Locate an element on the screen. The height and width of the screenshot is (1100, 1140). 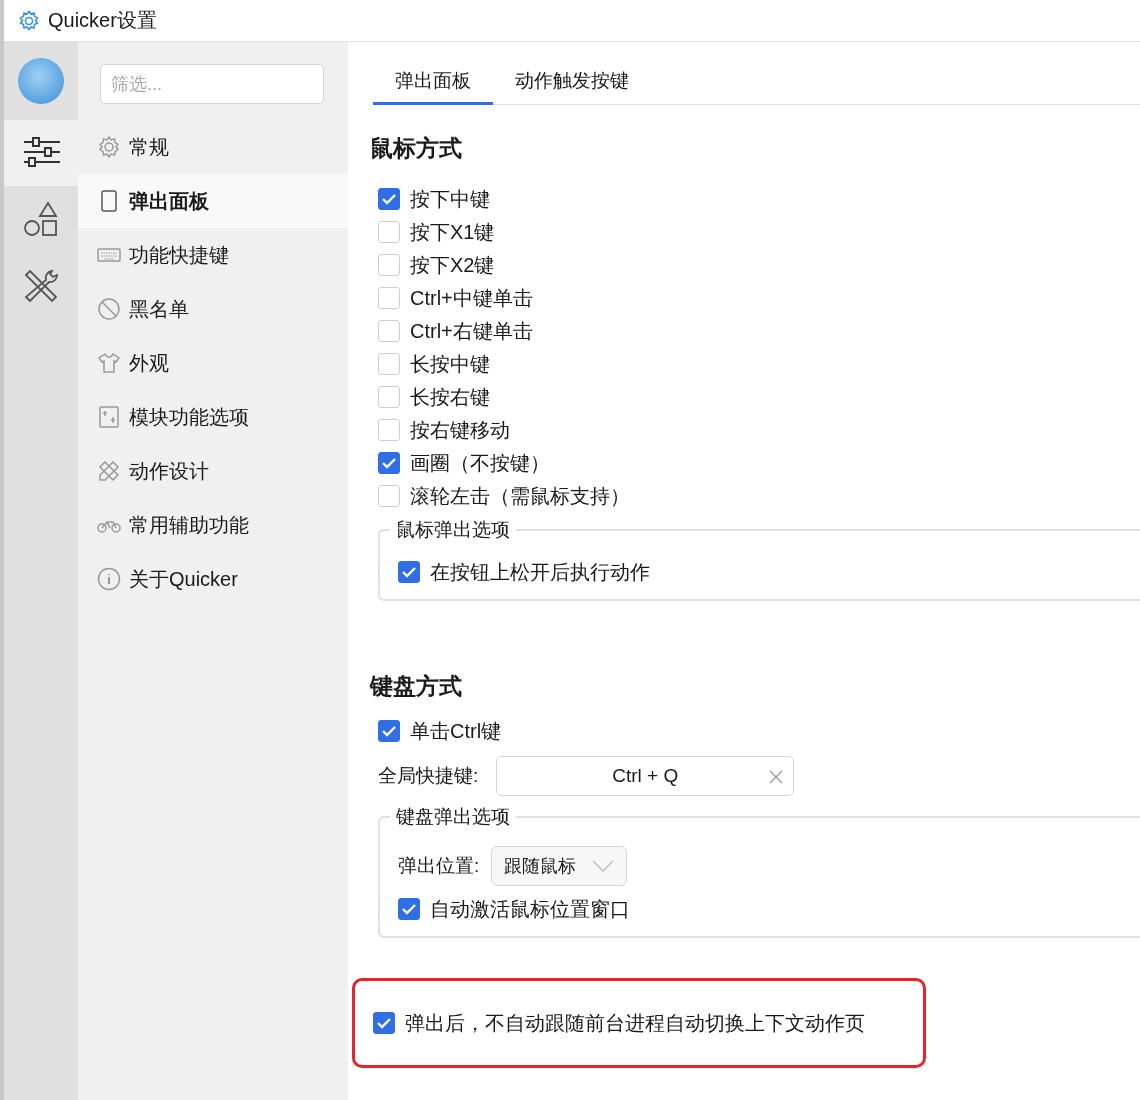
nav-item: 黑名单 is located at coordinates (213, 309).